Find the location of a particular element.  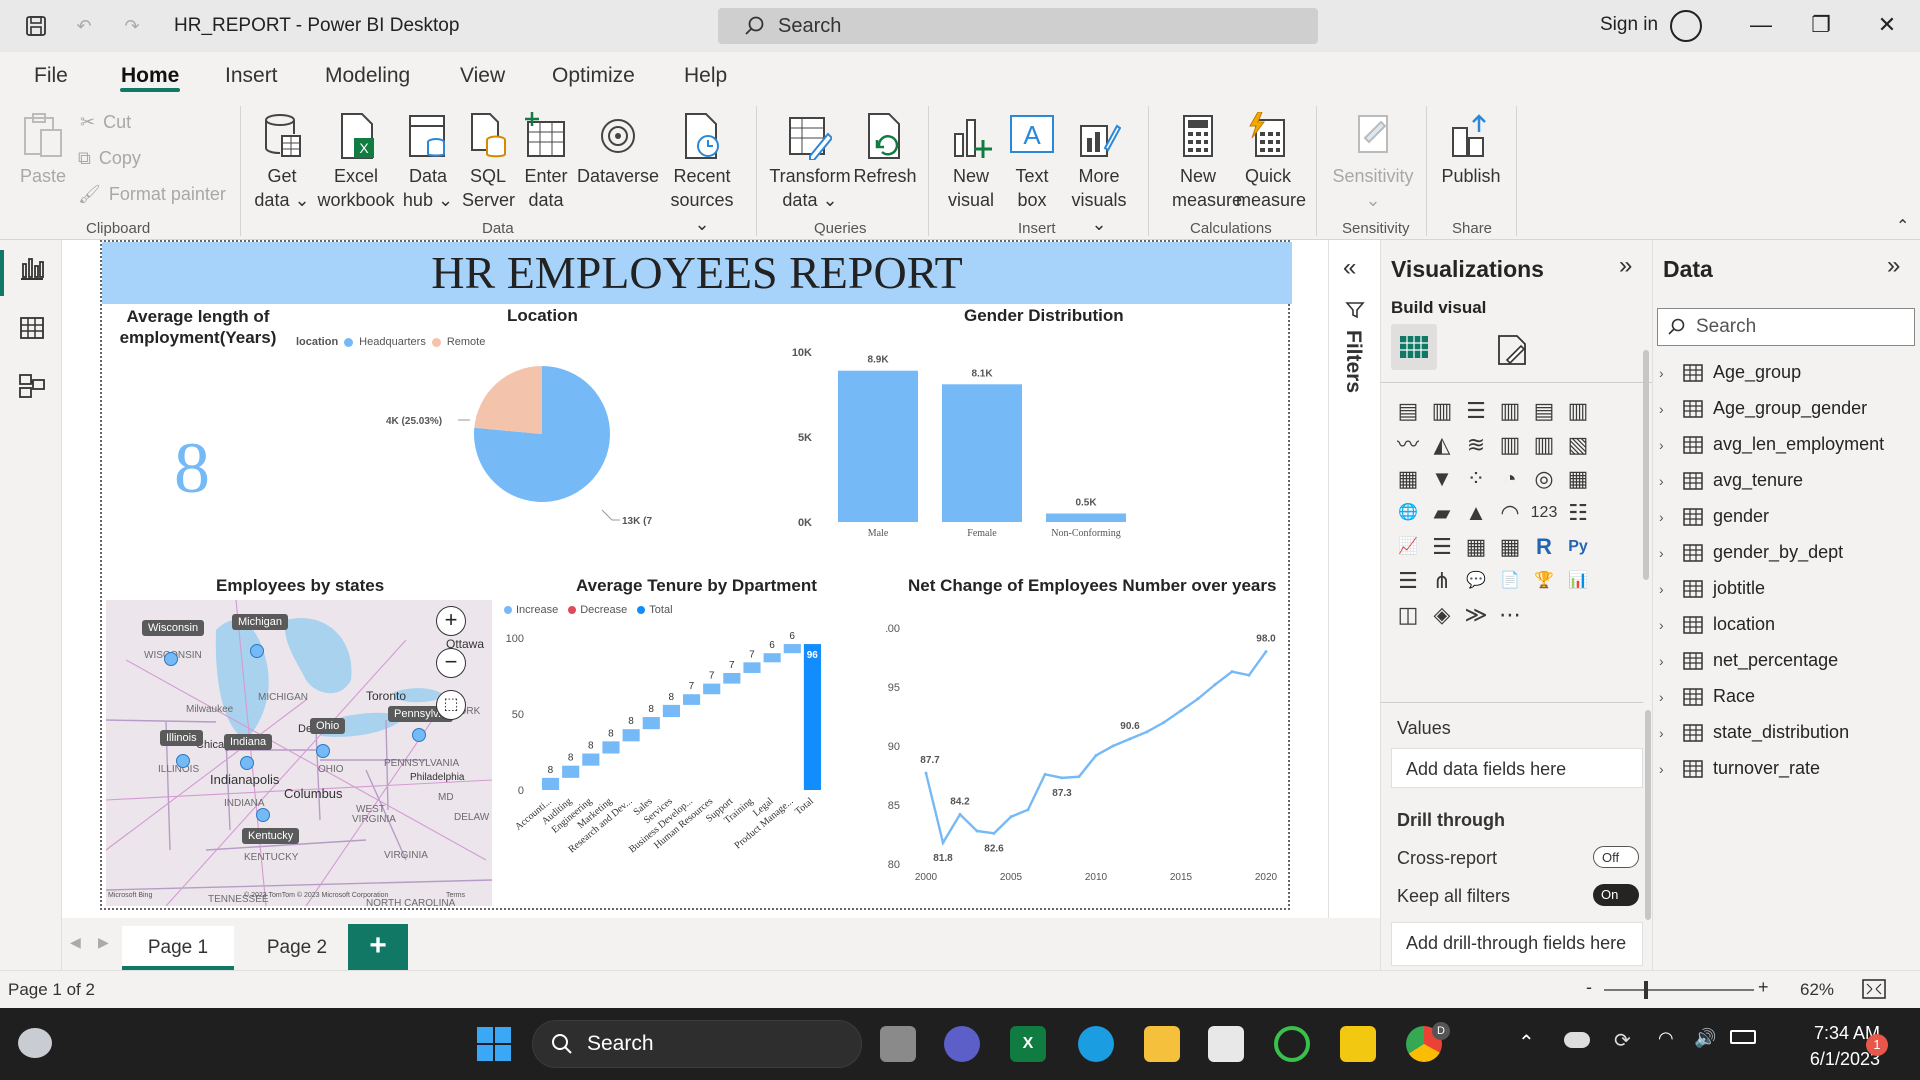

more-visuals-icon: ⋯ is located at coordinates (1510, 615).